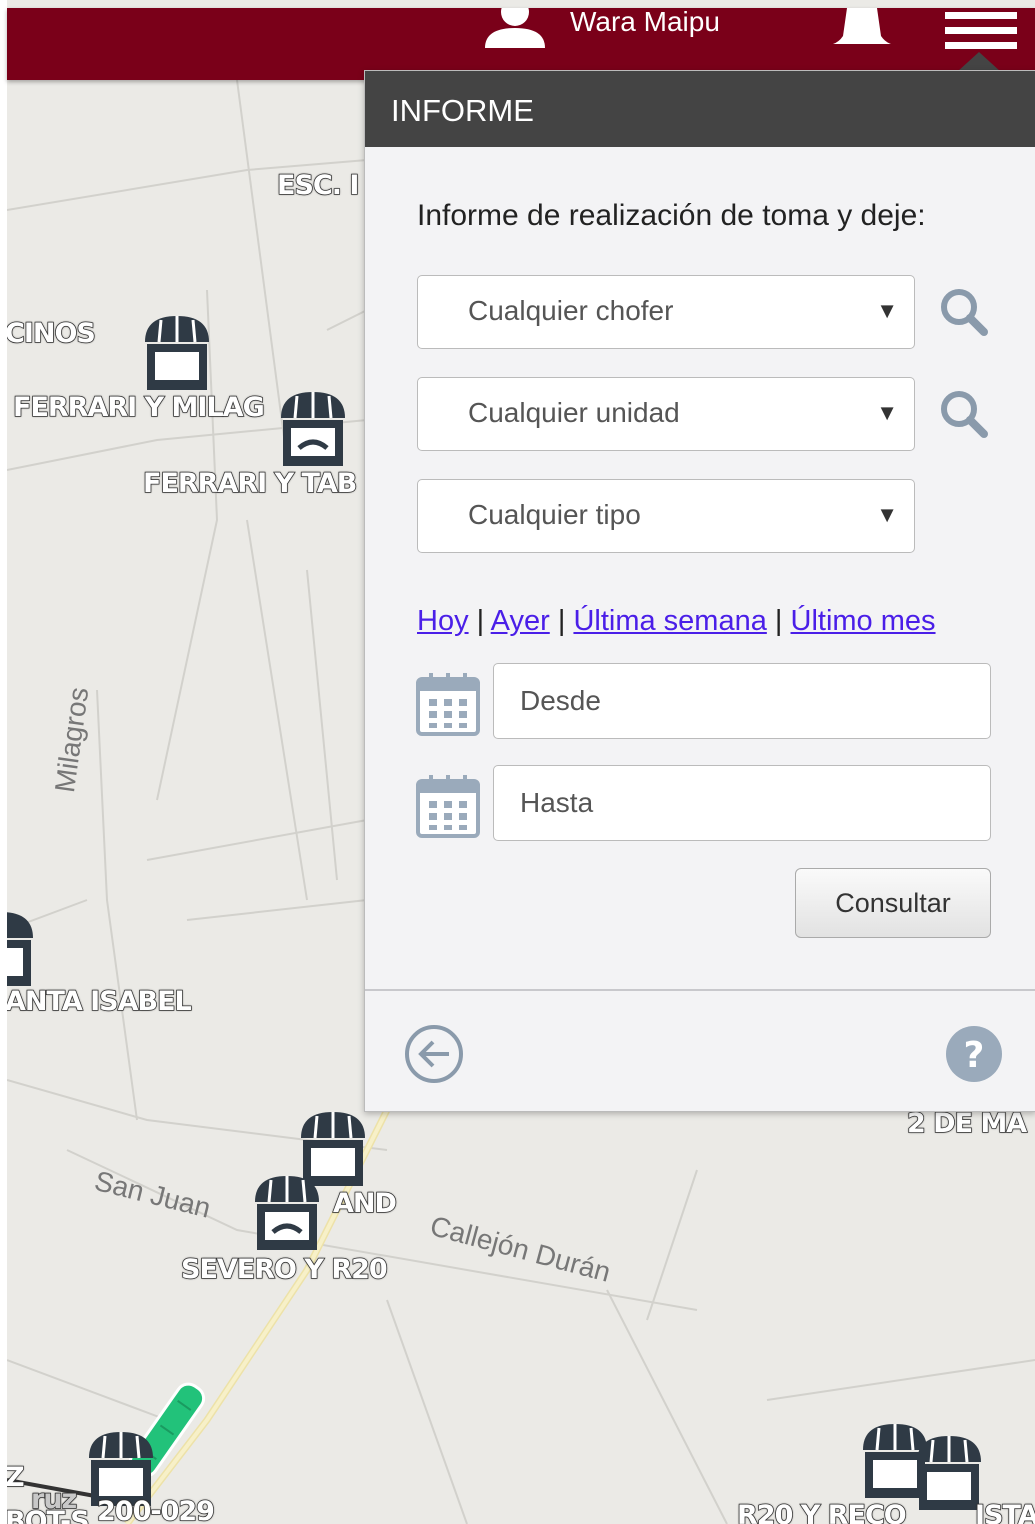 This screenshot has height=1524, width=1035. What do you see at coordinates (893, 903) in the screenshot?
I see `consultar-button: Consultar` at bounding box center [893, 903].